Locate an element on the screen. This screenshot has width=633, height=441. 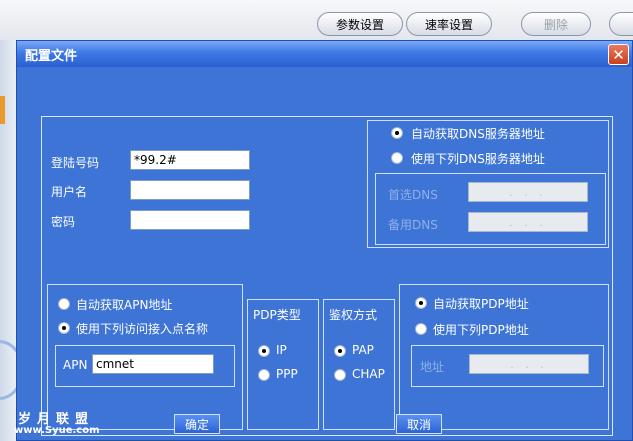
dns-auto-radio is located at coordinates (397, 133).